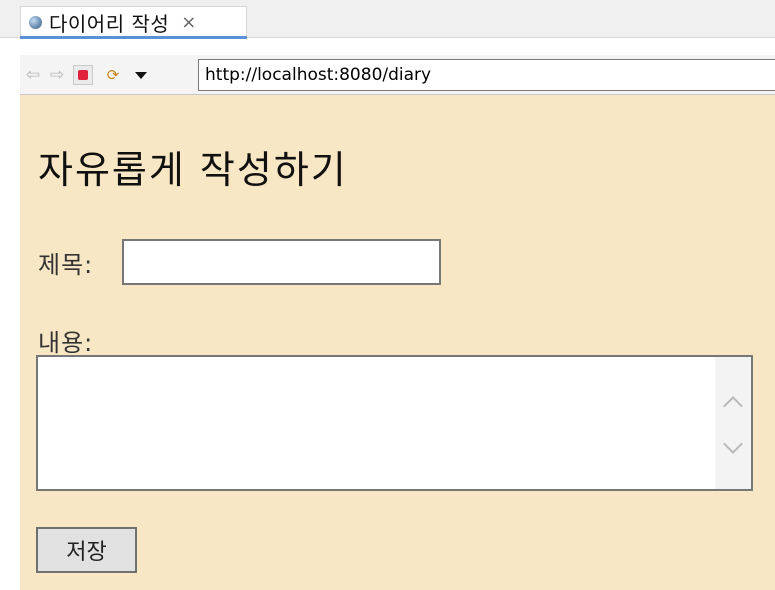  I want to click on title-input, so click(281, 262).